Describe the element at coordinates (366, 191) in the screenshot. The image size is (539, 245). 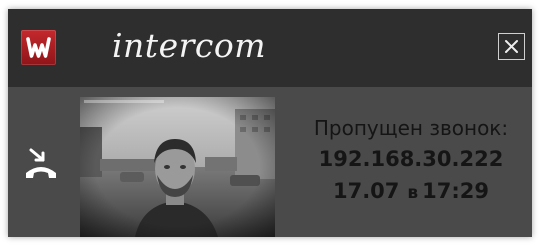
I see `call-date: 17.07` at that location.